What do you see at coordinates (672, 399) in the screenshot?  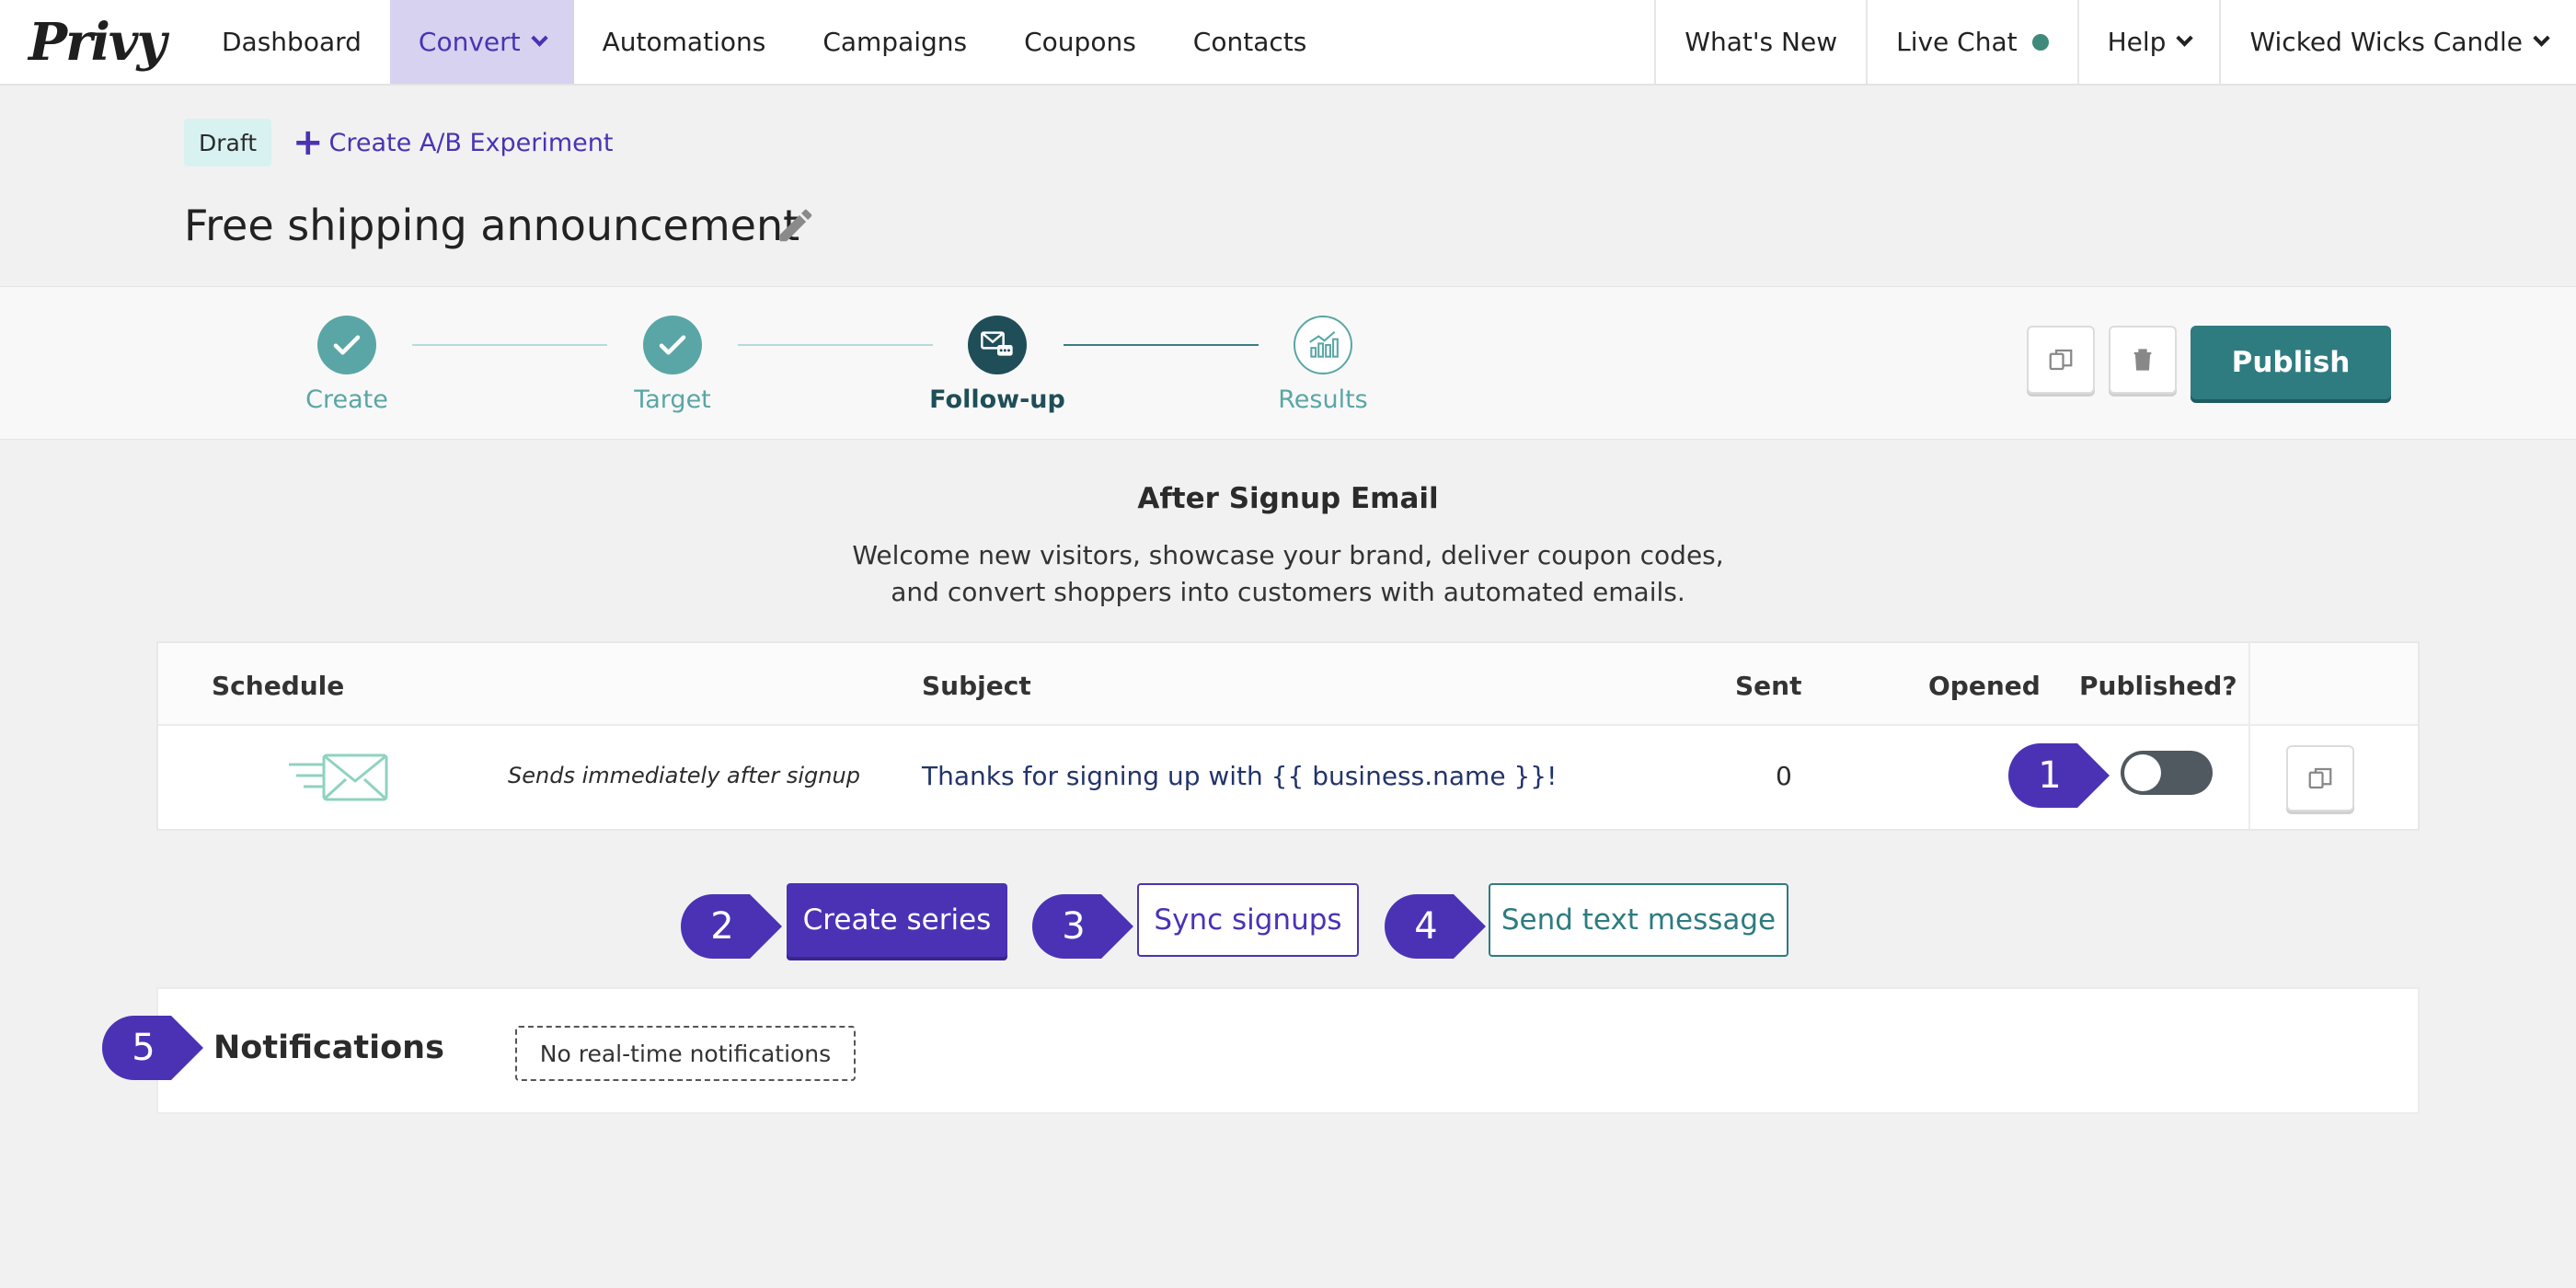 I see `step-label: Target` at bounding box center [672, 399].